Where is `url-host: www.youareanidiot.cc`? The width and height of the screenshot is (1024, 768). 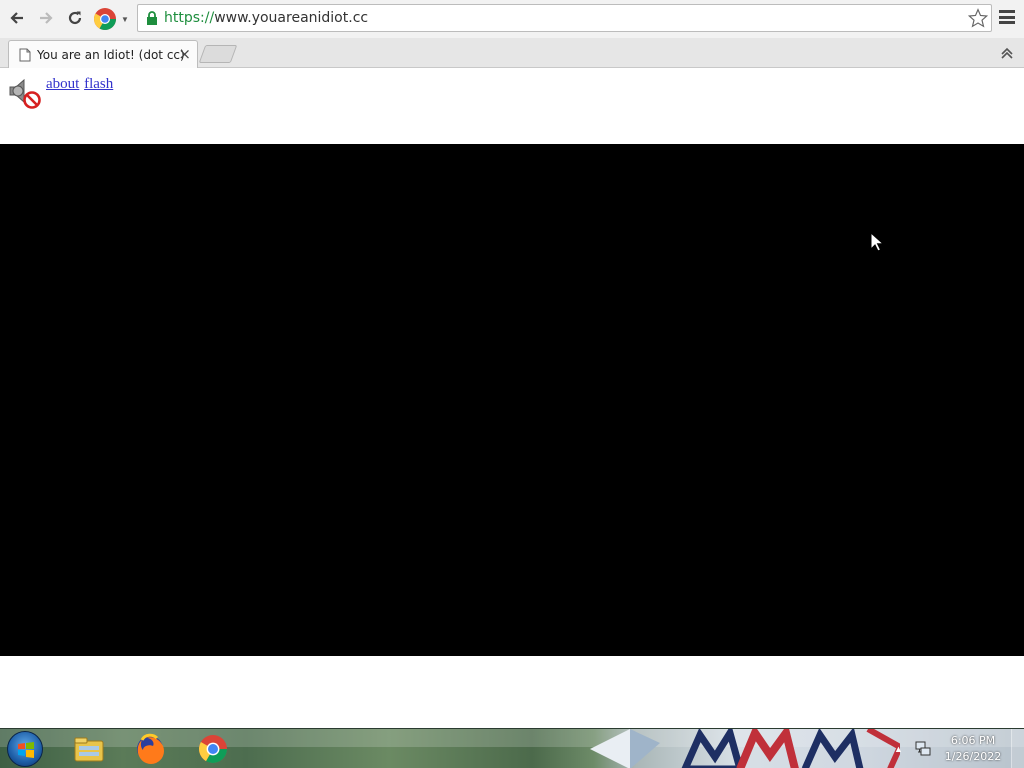 url-host: www.youareanidiot.cc is located at coordinates (291, 18).